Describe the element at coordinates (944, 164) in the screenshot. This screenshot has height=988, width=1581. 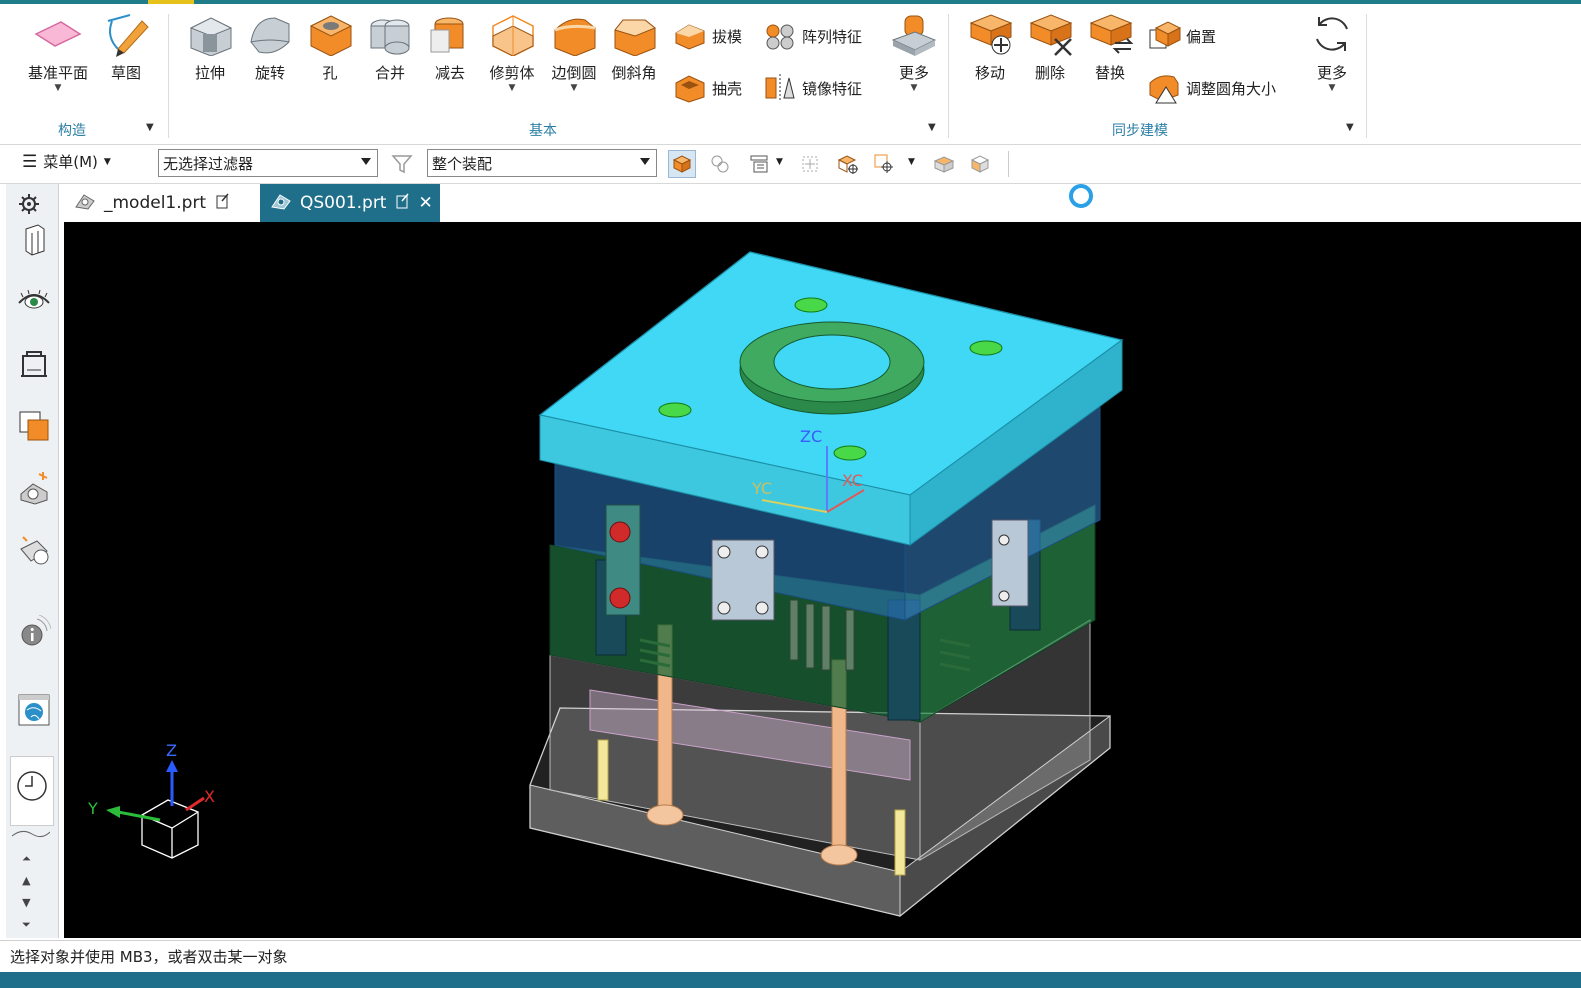
I see `view-fit-icon` at that location.